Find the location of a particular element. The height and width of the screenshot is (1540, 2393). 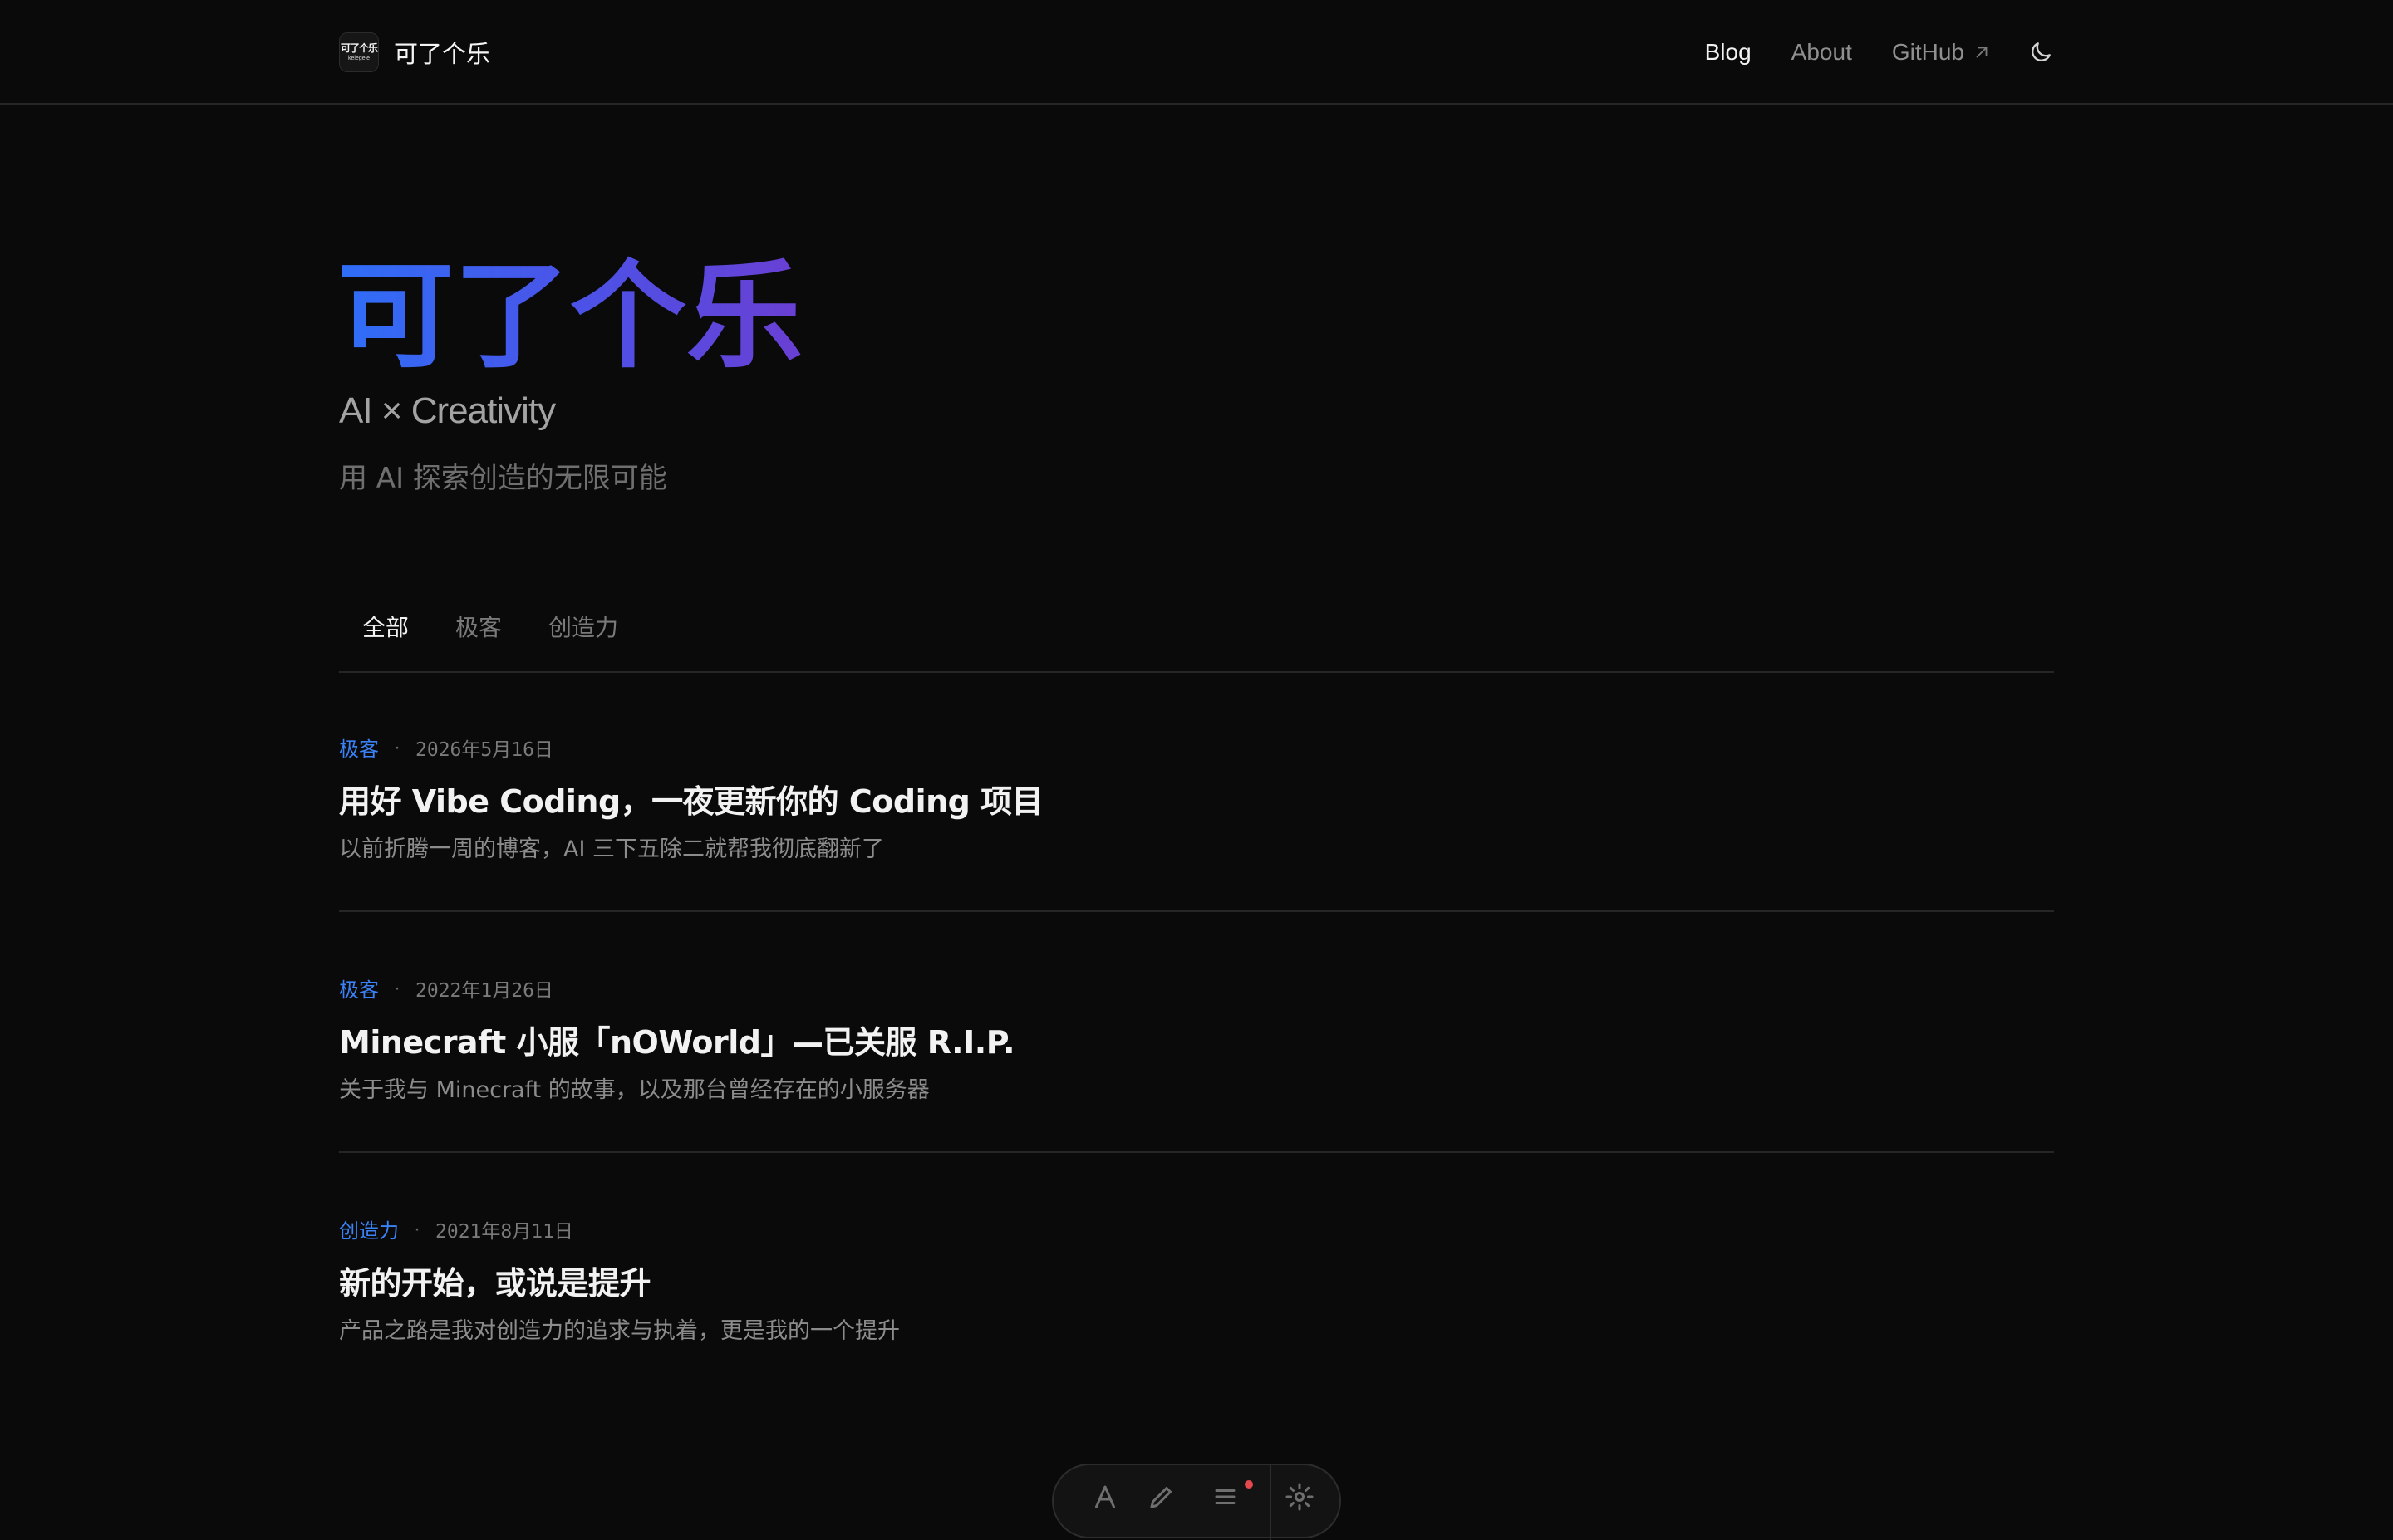

external-arrow-icon is located at coordinates (1982, 52).